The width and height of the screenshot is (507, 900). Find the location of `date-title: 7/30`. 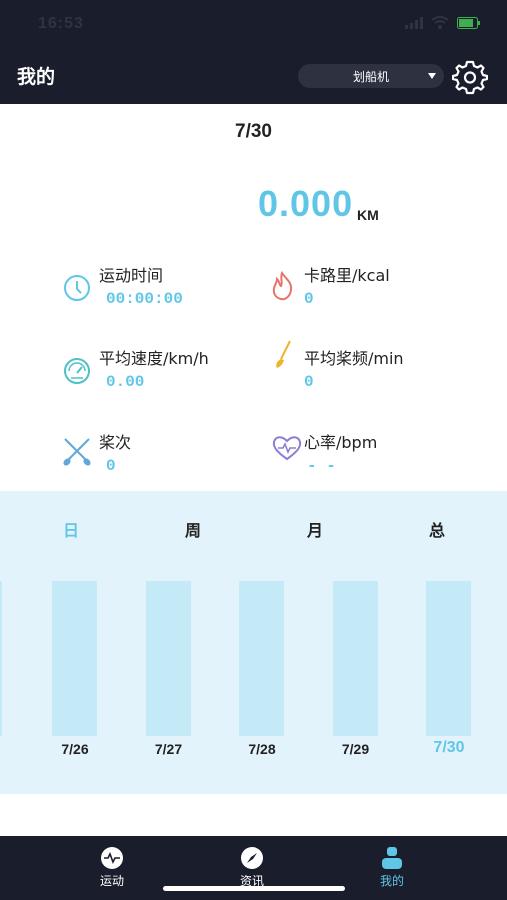

date-title: 7/30 is located at coordinates (253, 131).